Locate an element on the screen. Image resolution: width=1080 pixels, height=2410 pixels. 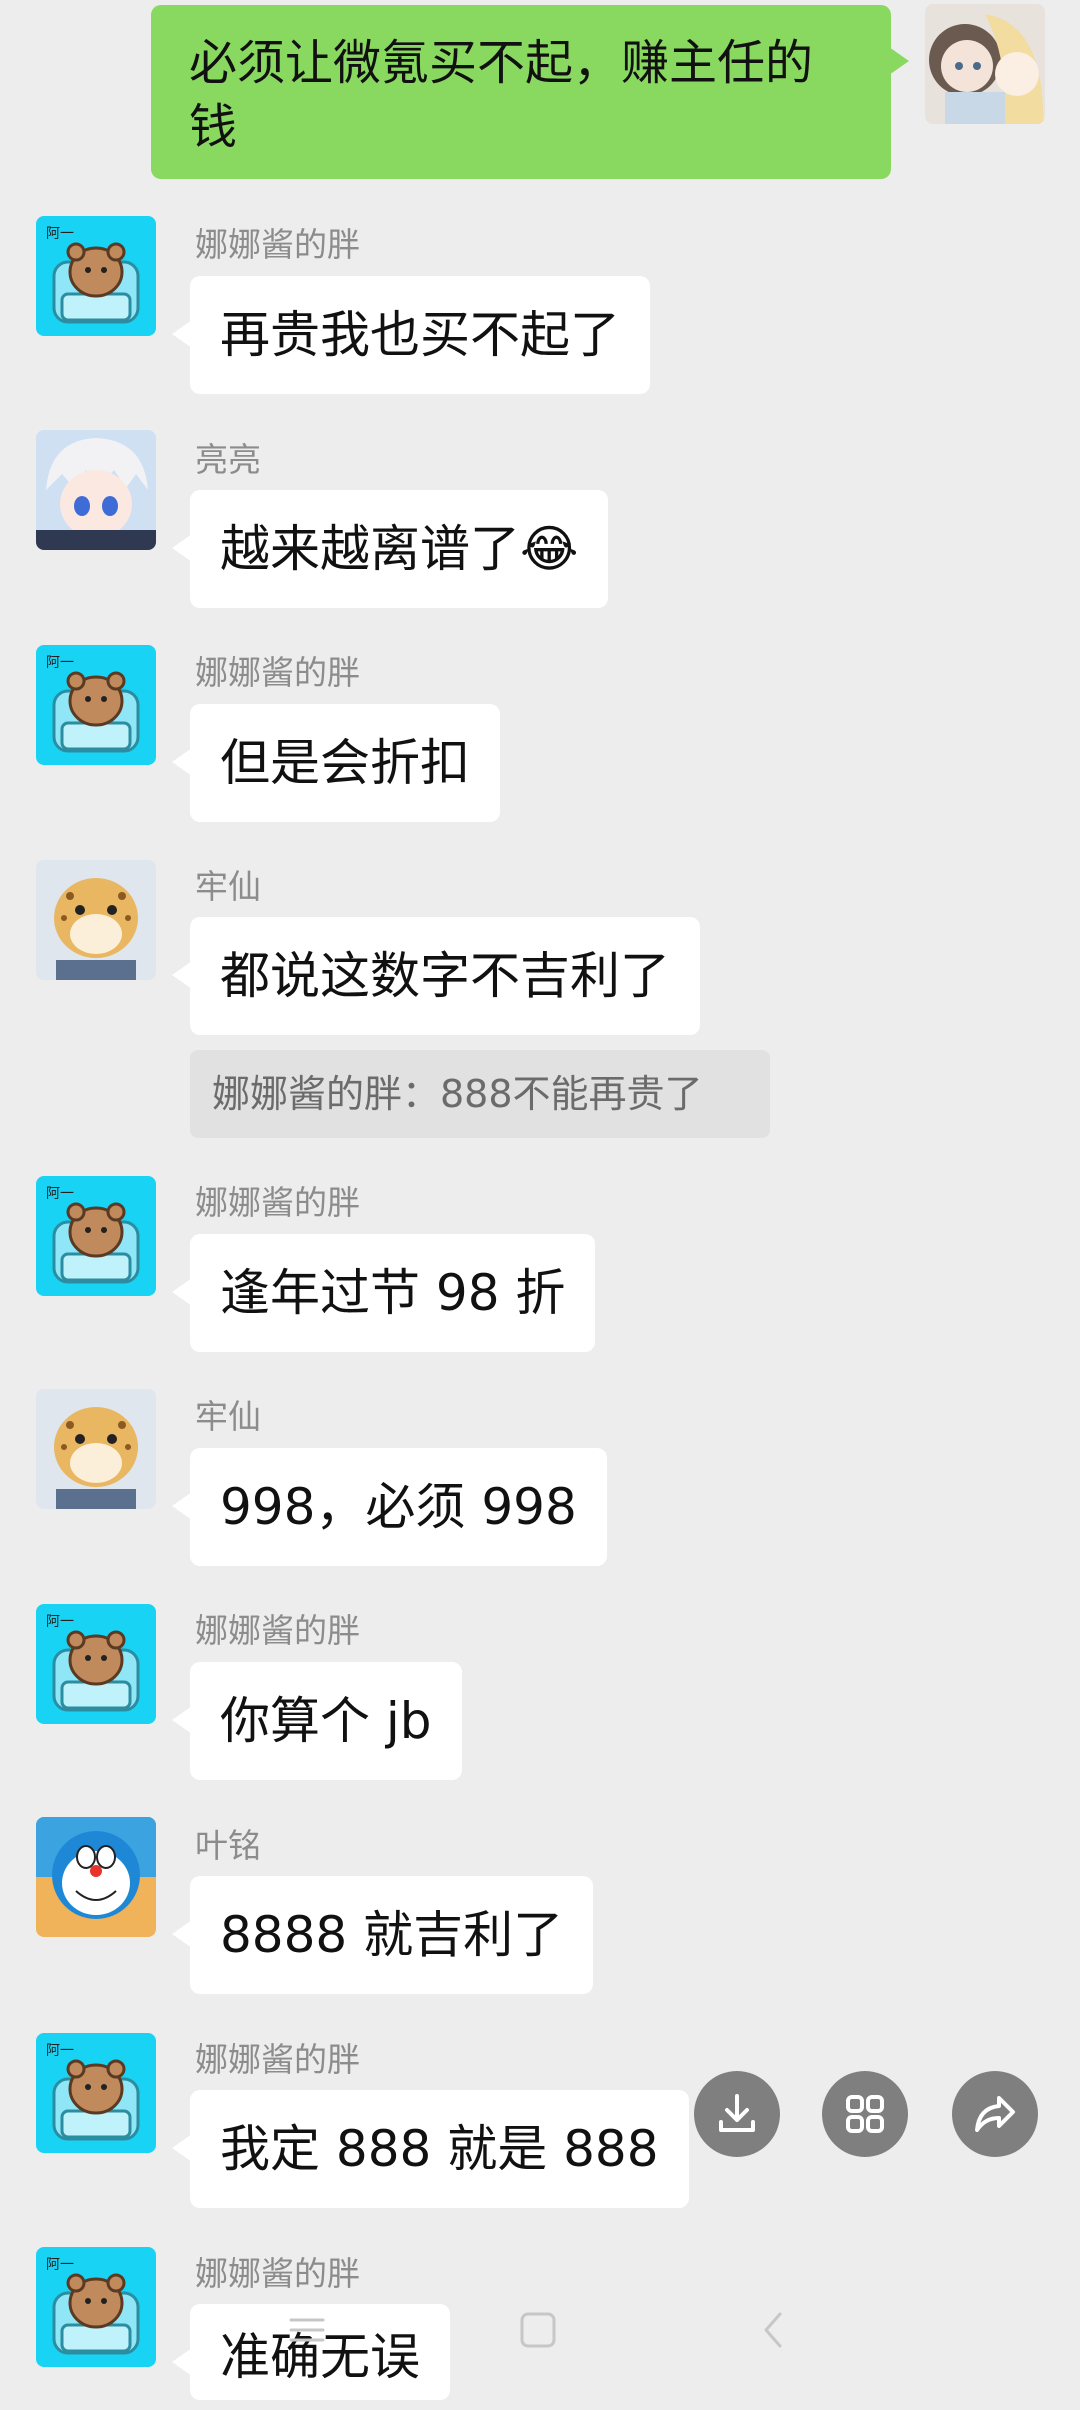
anime-girls-avatar-icon is located at coordinates (985, 64).